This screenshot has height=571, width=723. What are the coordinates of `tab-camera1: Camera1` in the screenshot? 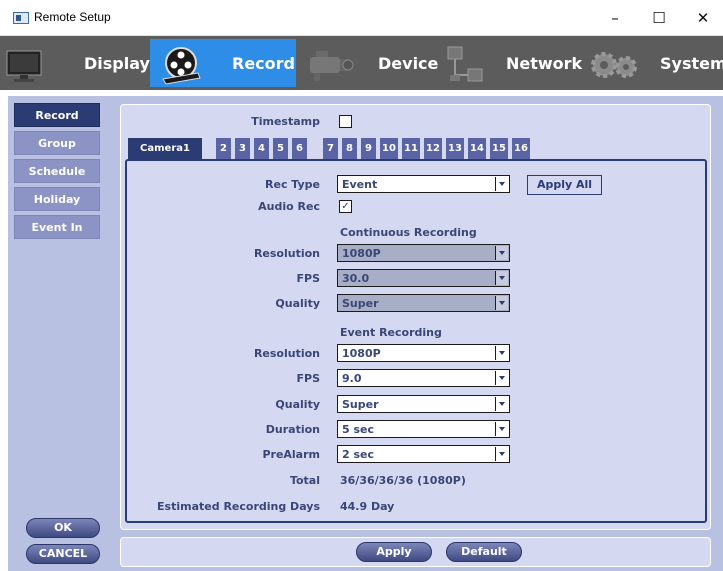 It's located at (165, 148).